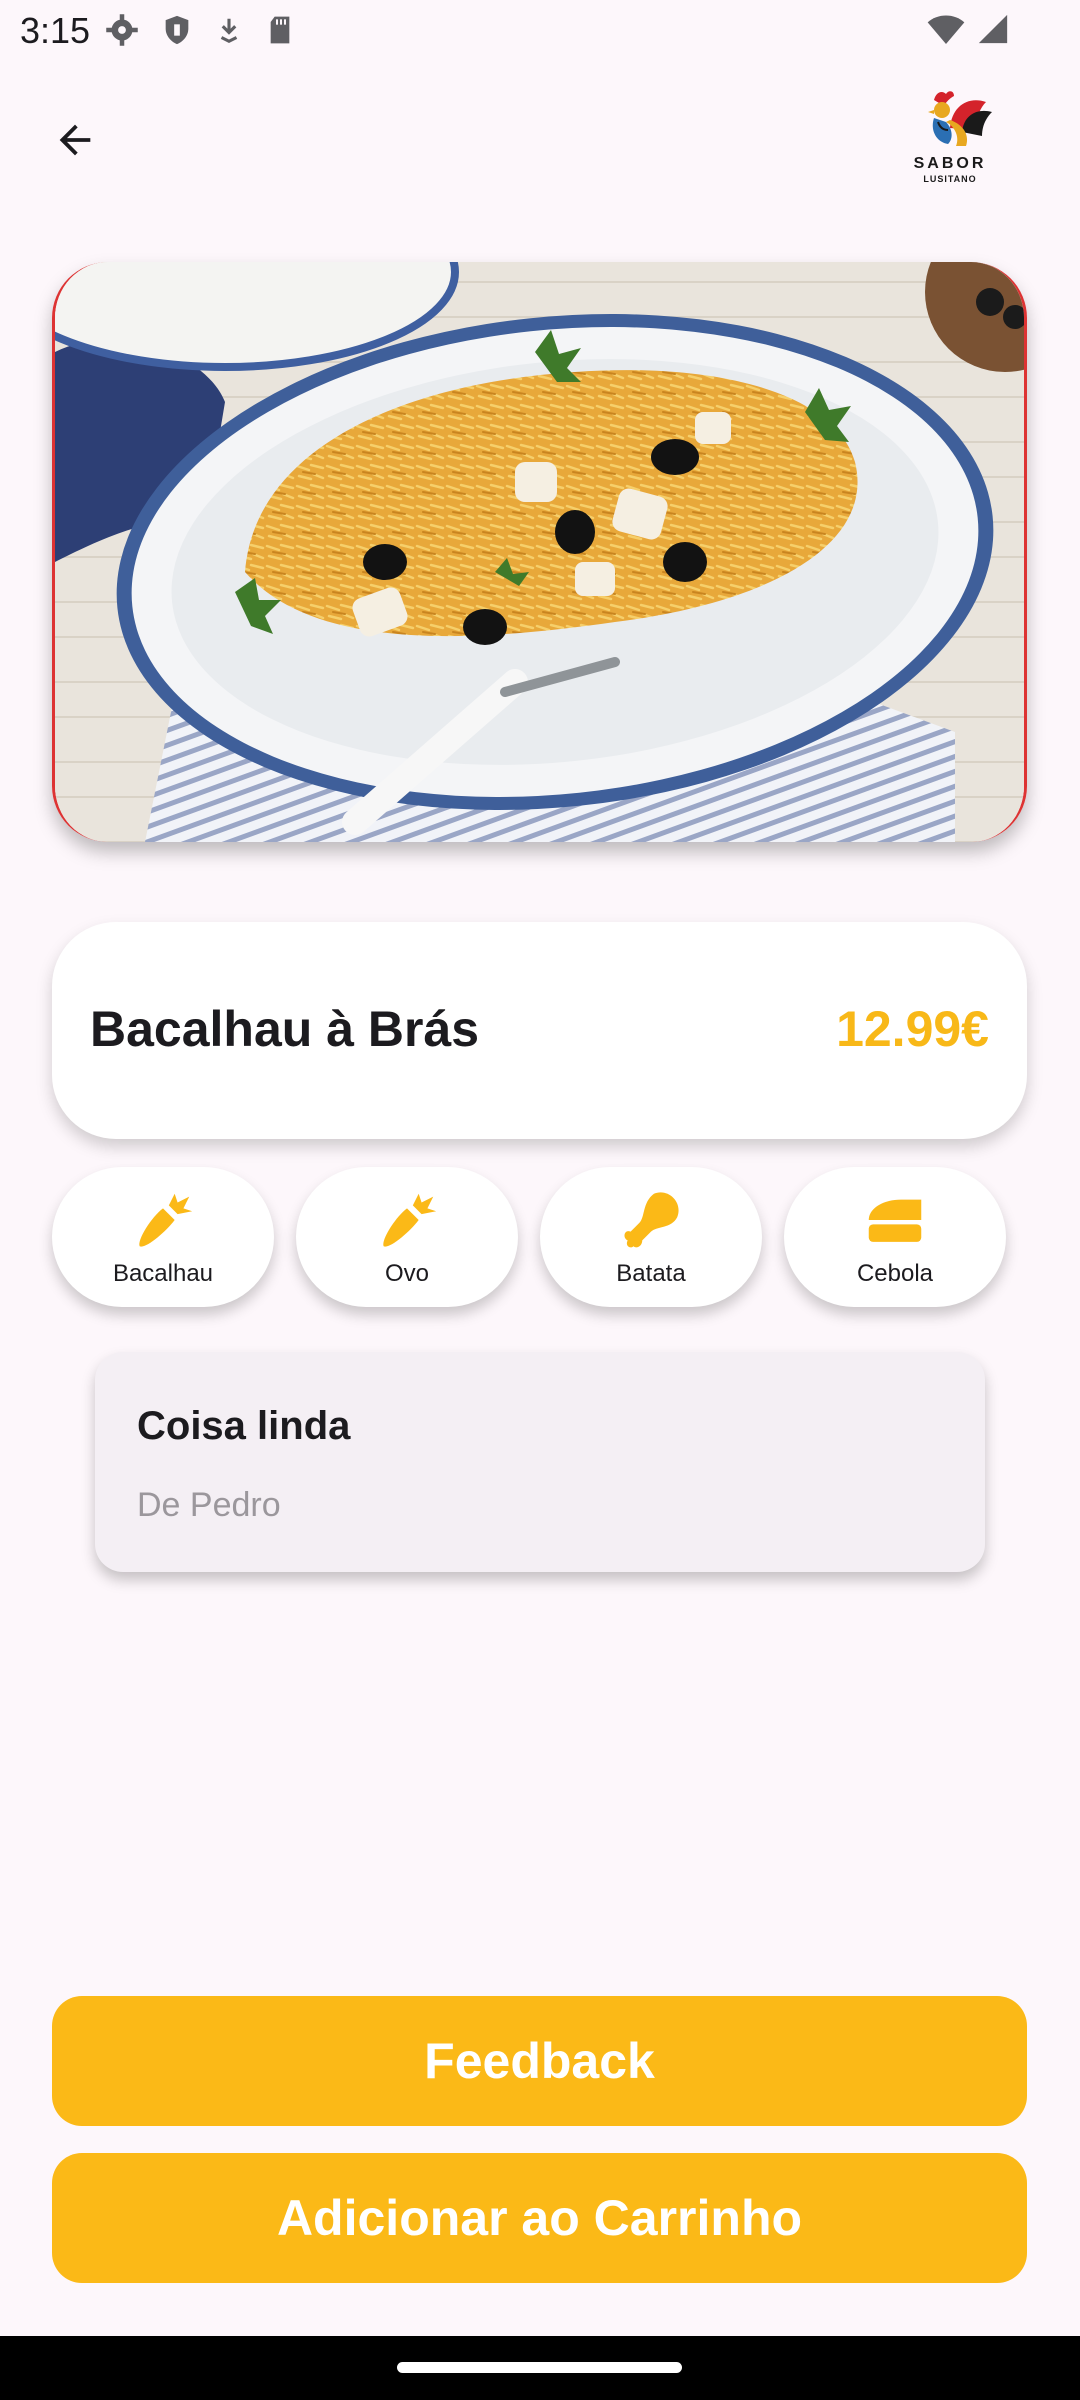  I want to click on back-button, so click(75, 140).